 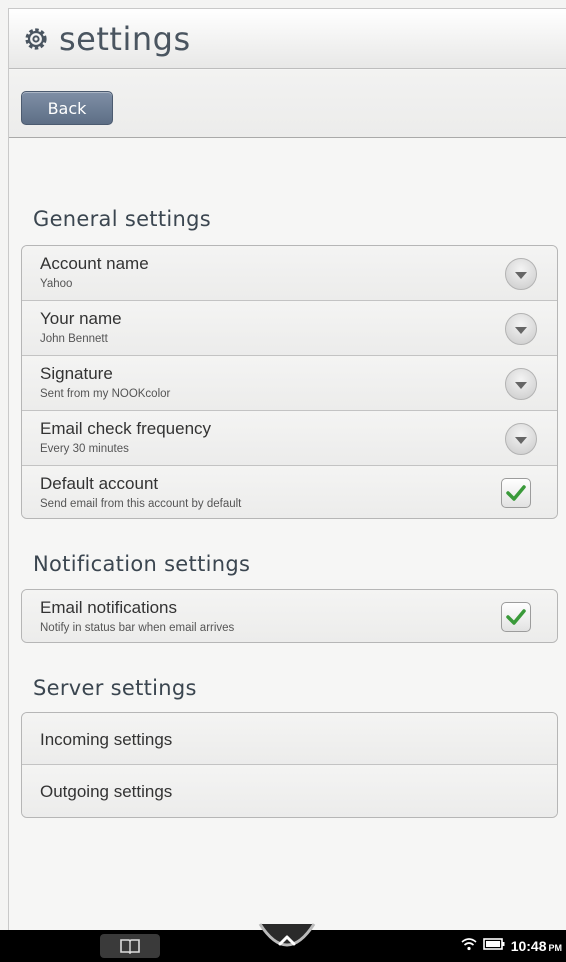 I want to click on account-name-row: Account name Yahoo, so click(x=289, y=273).